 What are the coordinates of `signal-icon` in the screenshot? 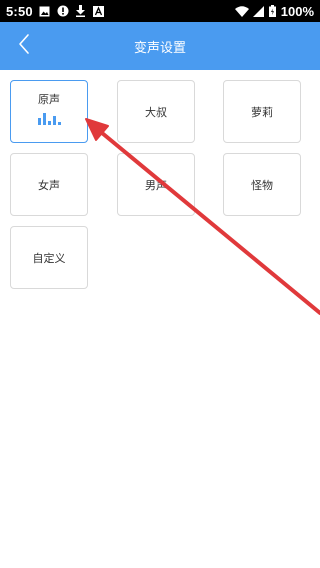 It's located at (259, 11).